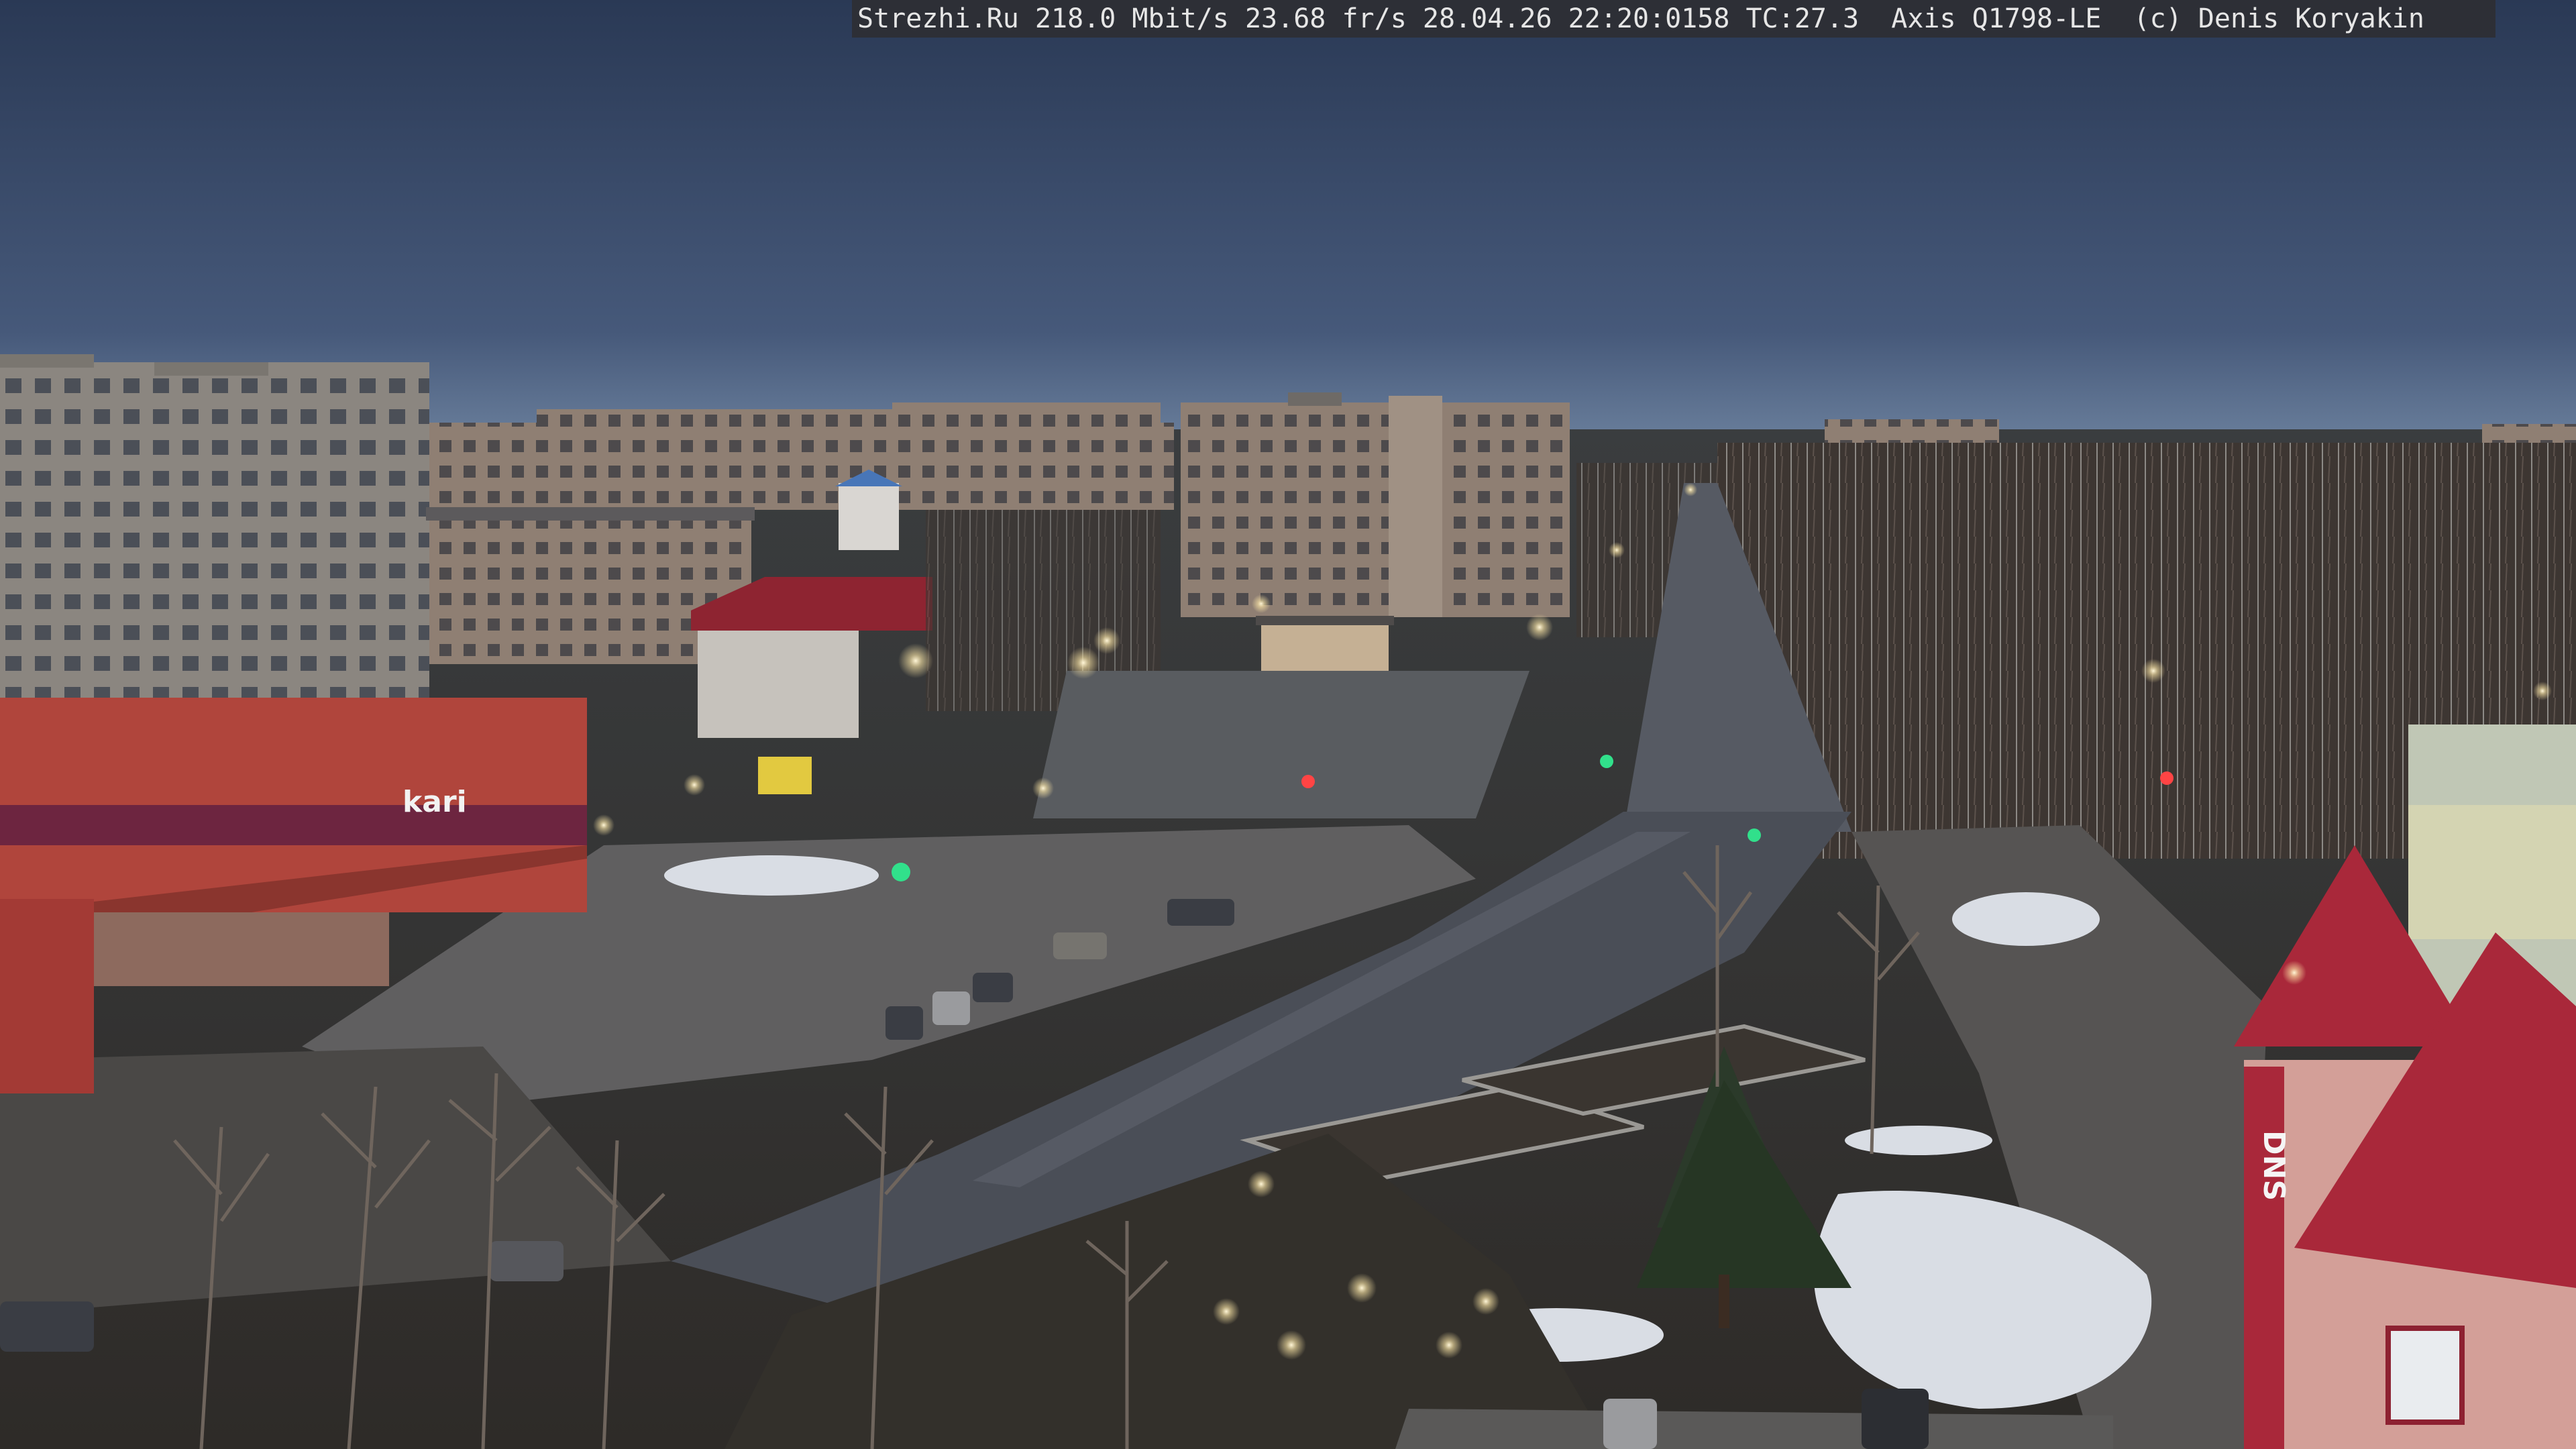 The image size is (2576, 1449). Describe the element at coordinates (1375, 509) in the screenshot. I see `central-building` at that location.